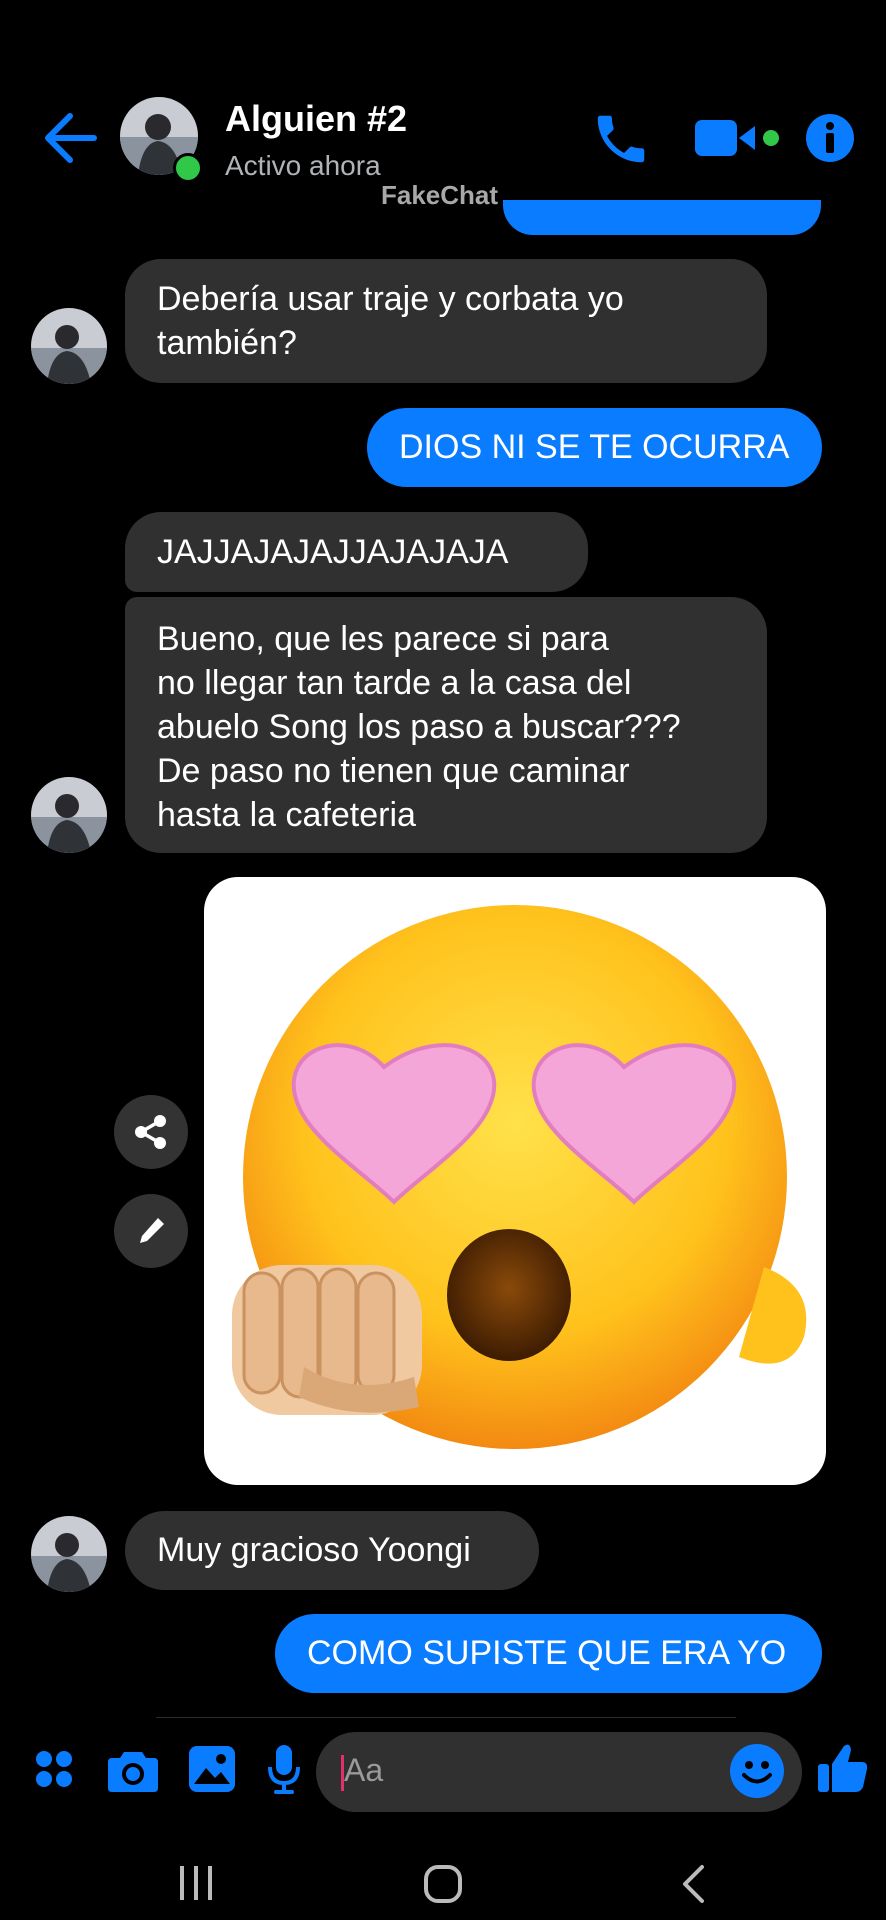  I want to click on incoming-message: Muy gracioso Yoongi, so click(332, 1550).